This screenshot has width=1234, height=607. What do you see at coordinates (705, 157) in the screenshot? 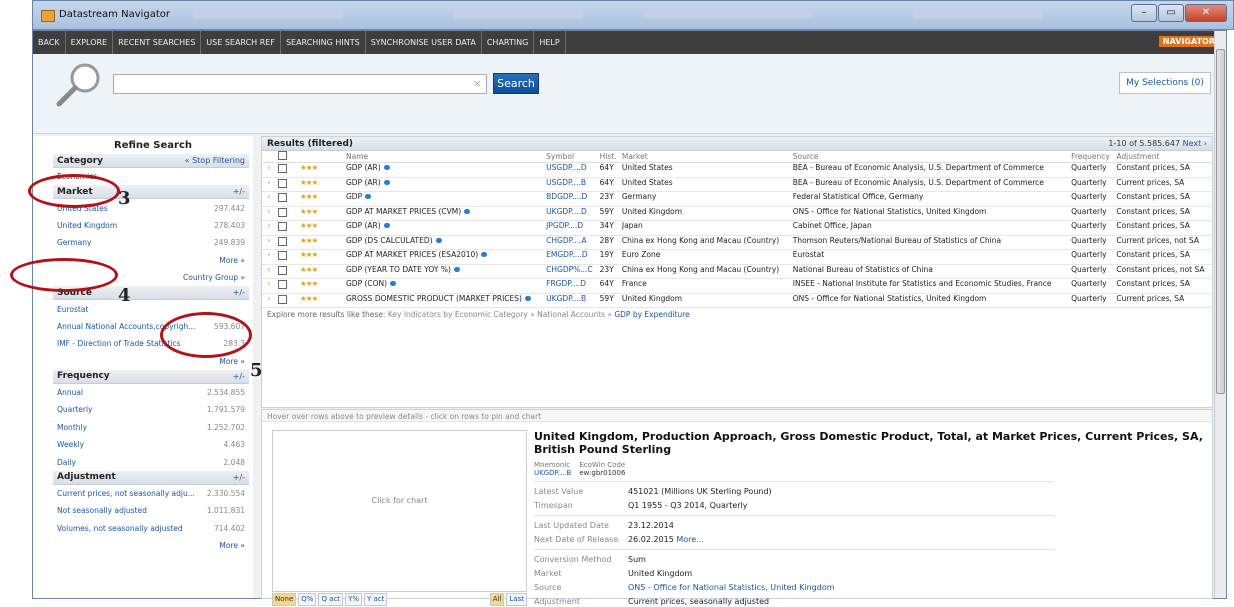
I see `col-market: Market` at bounding box center [705, 157].